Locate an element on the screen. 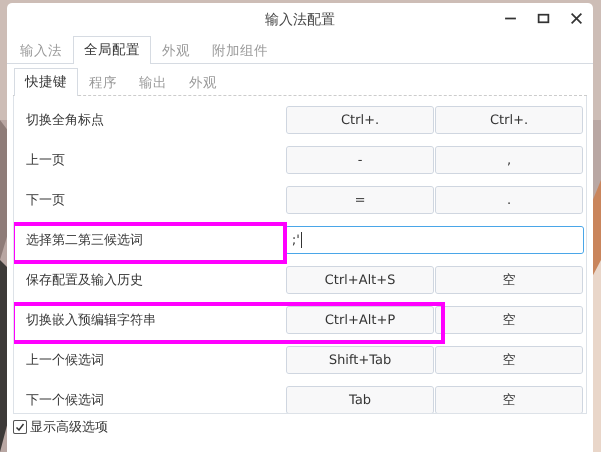 This screenshot has height=452, width=601. key-button: Tab is located at coordinates (360, 399).